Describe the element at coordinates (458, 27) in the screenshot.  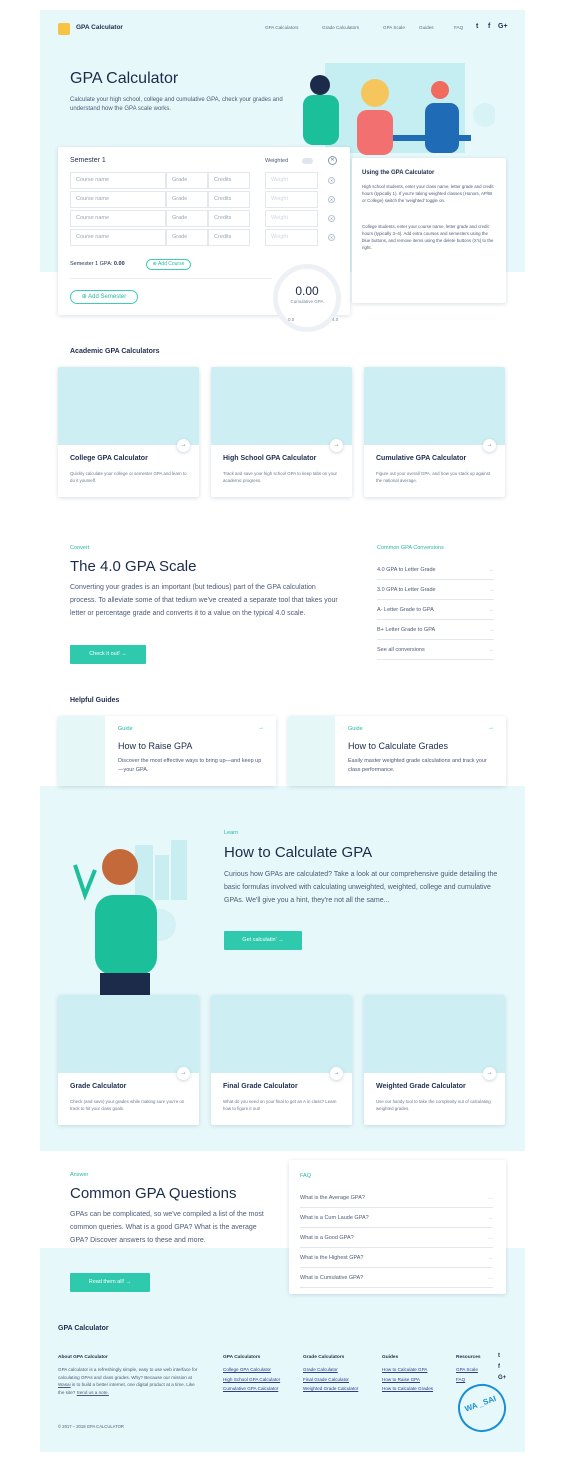
I see `nav-faq: FAQ` at that location.